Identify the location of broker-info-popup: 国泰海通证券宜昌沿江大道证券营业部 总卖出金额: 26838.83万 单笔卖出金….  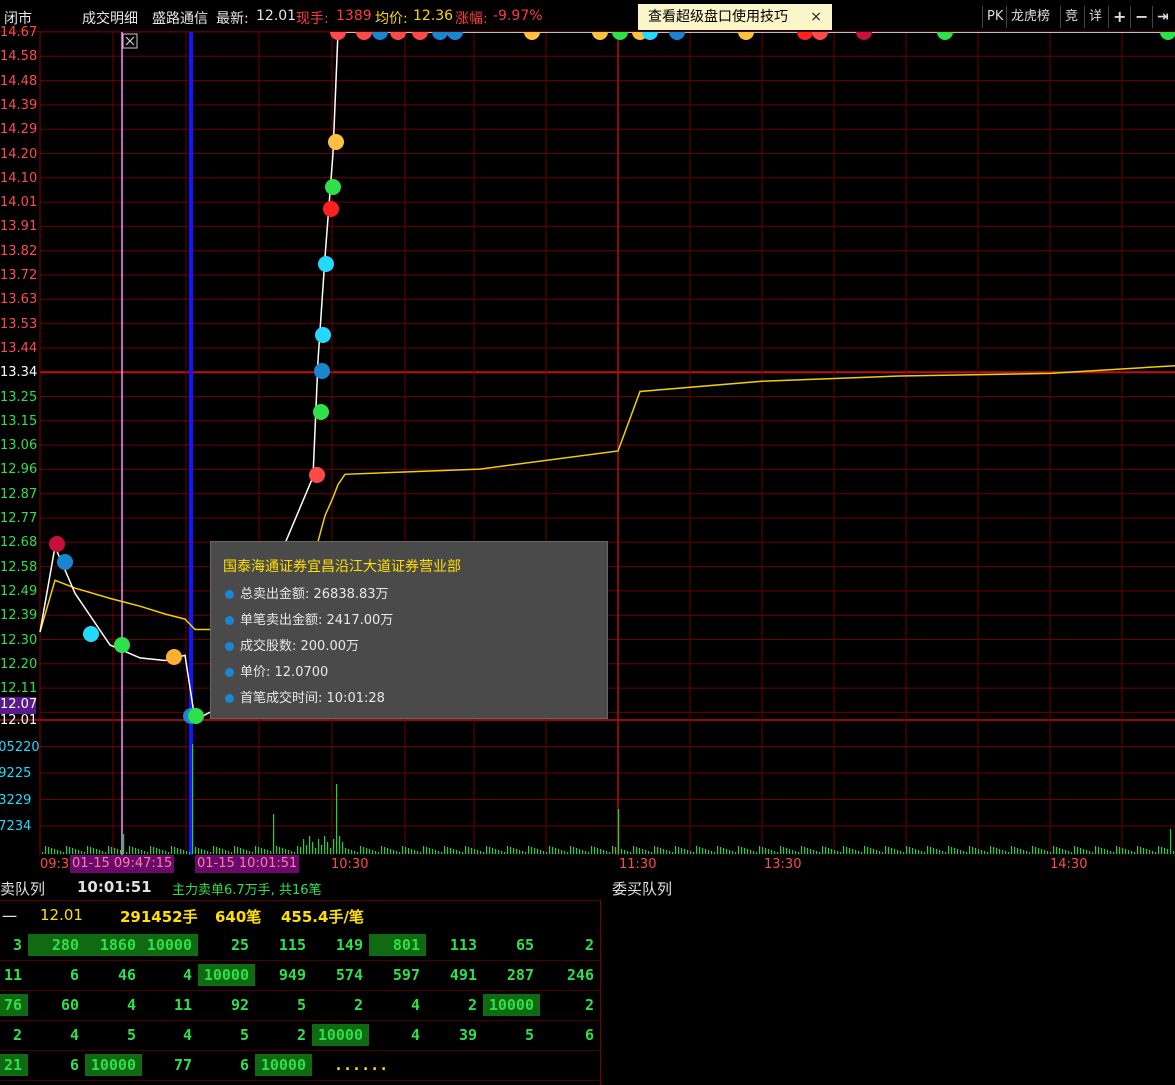
(409, 630).